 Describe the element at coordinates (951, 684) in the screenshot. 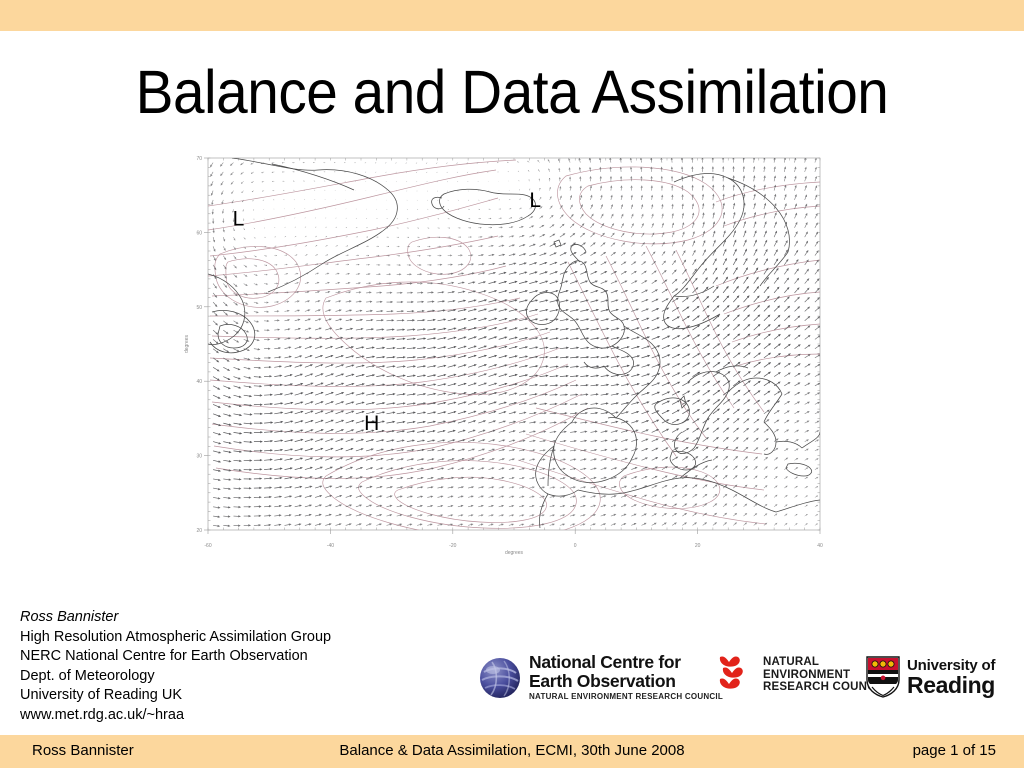

I see `reading-line2: Reading` at that location.